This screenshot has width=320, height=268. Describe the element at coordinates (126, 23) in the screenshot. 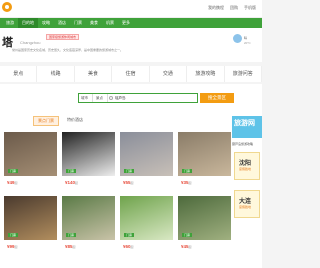

I see `nav-item: 更多` at that location.